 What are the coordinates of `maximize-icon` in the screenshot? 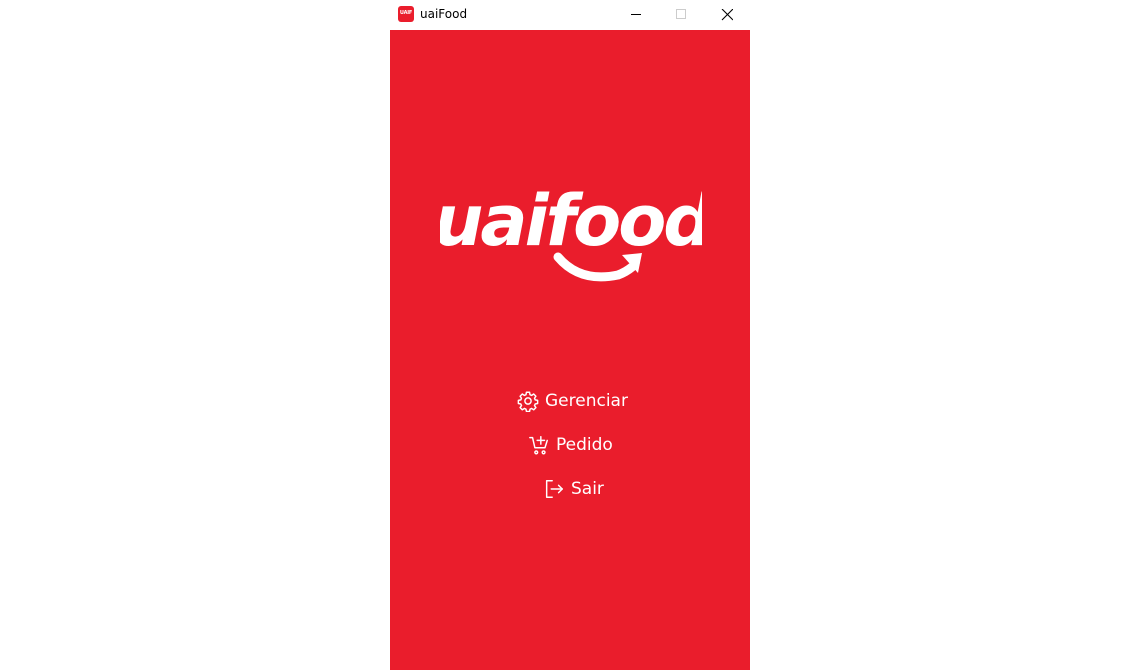 It's located at (681, 14).